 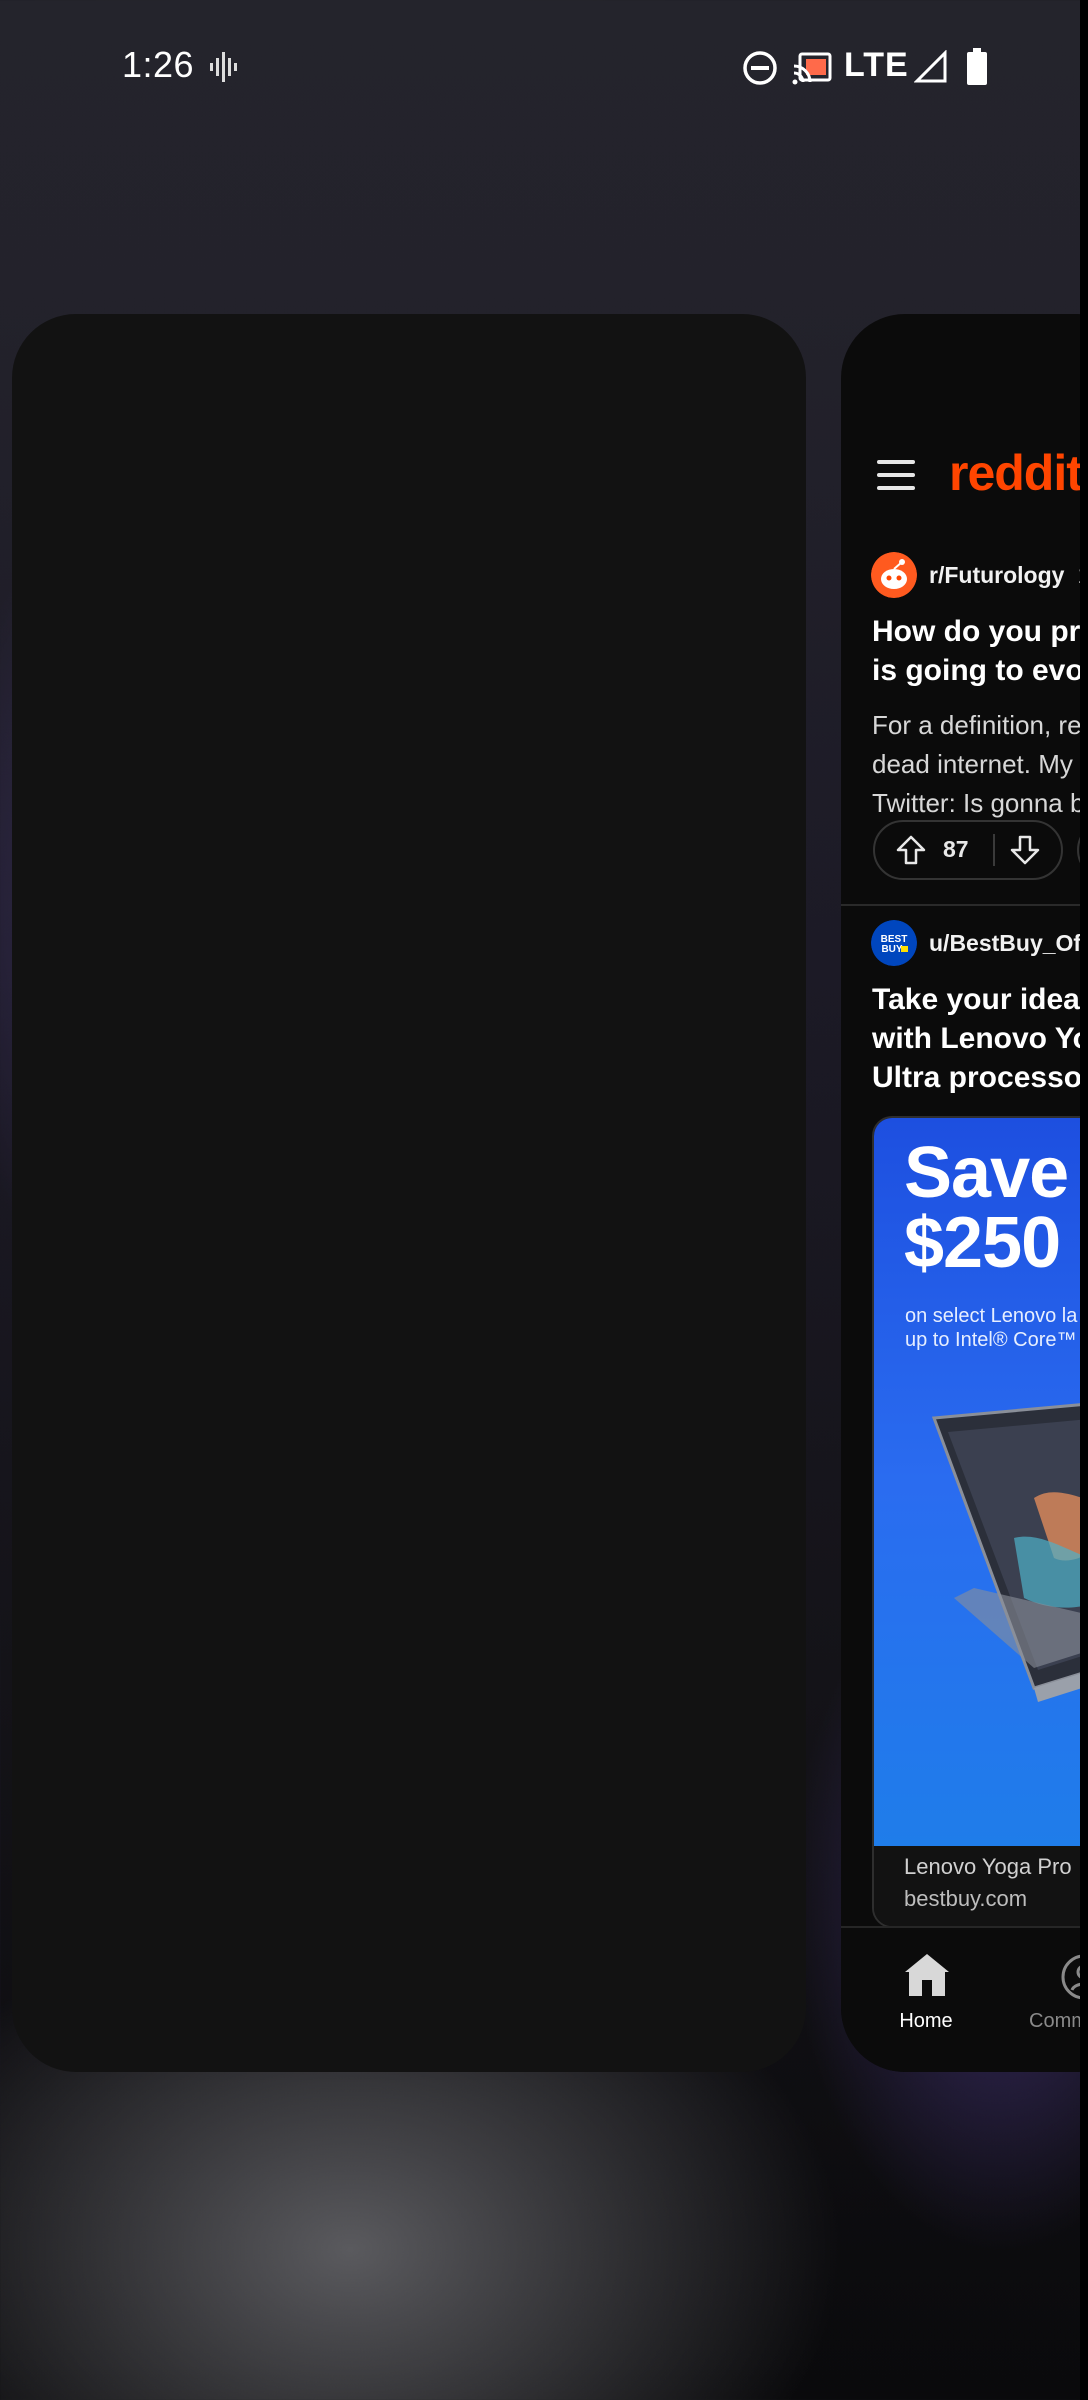 What do you see at coordinates (760, 68) in the screenshot?
I see `do-not-disturb-icon` at bounding box center [760, 68].